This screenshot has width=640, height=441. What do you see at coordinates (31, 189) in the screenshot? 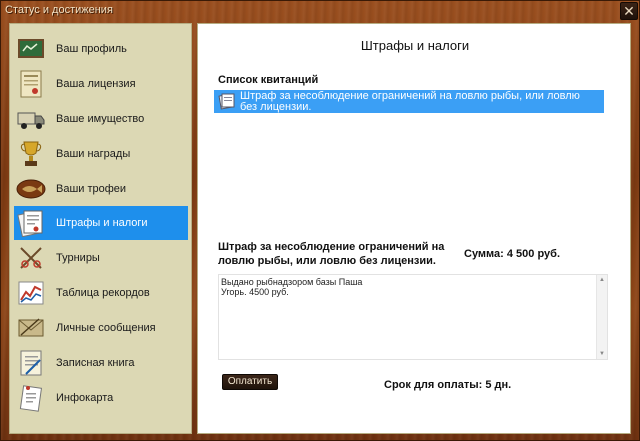
I see `fish-plaque-icon` at bounding box center [31, 189].